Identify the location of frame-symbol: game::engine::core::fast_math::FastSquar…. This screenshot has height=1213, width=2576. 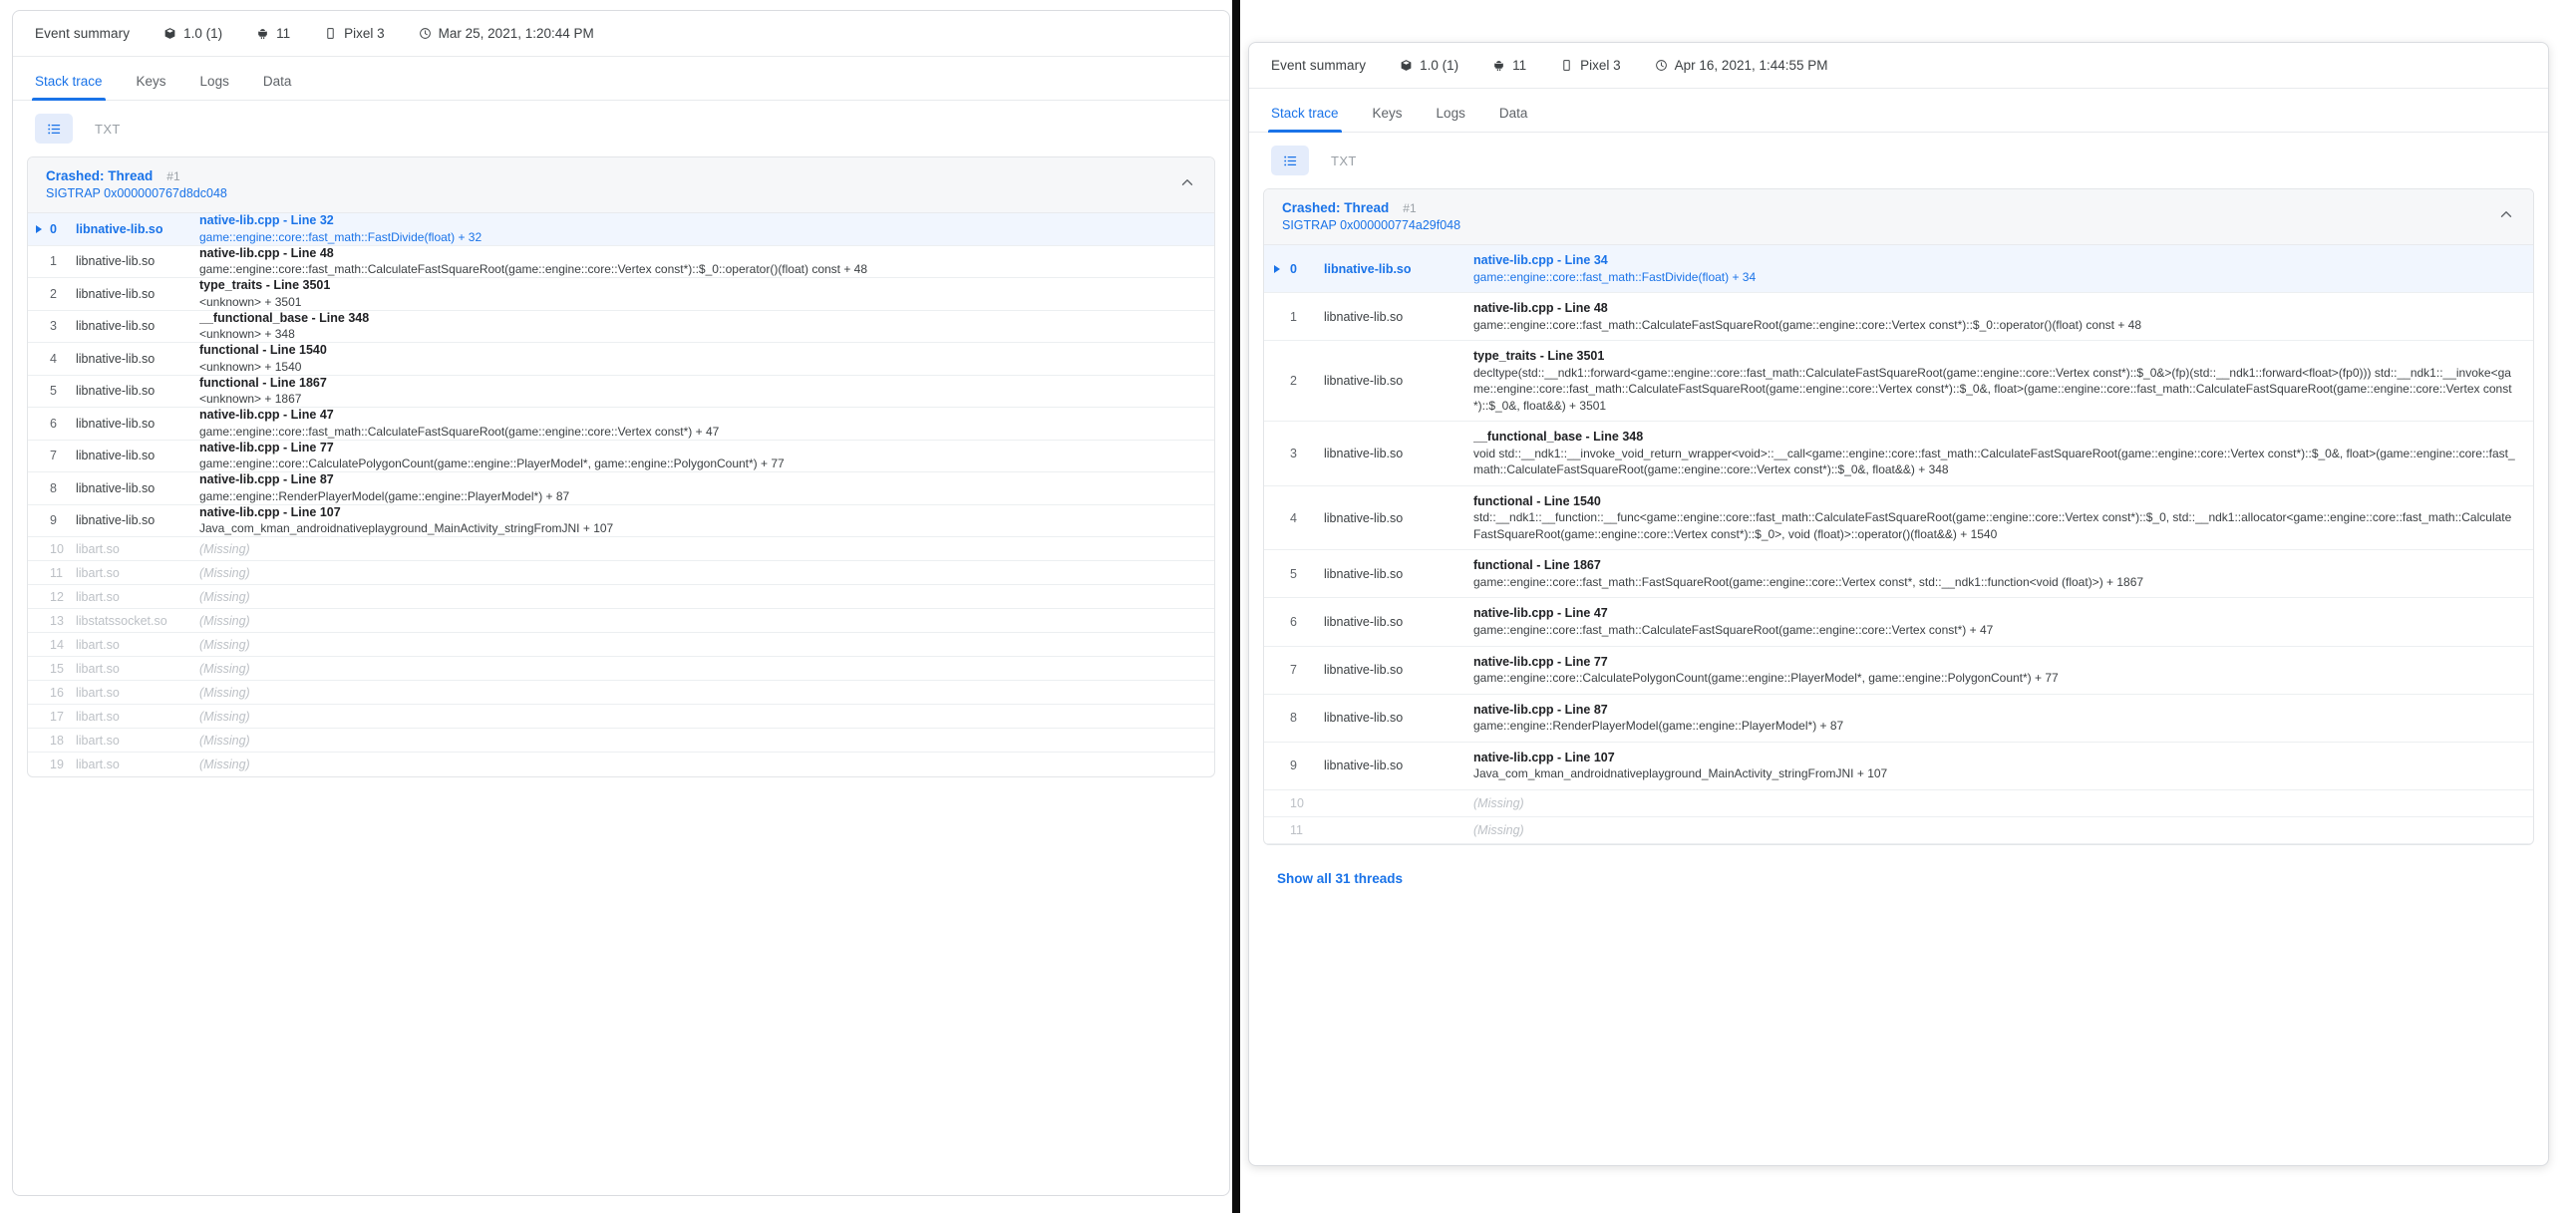
(1808, 581).